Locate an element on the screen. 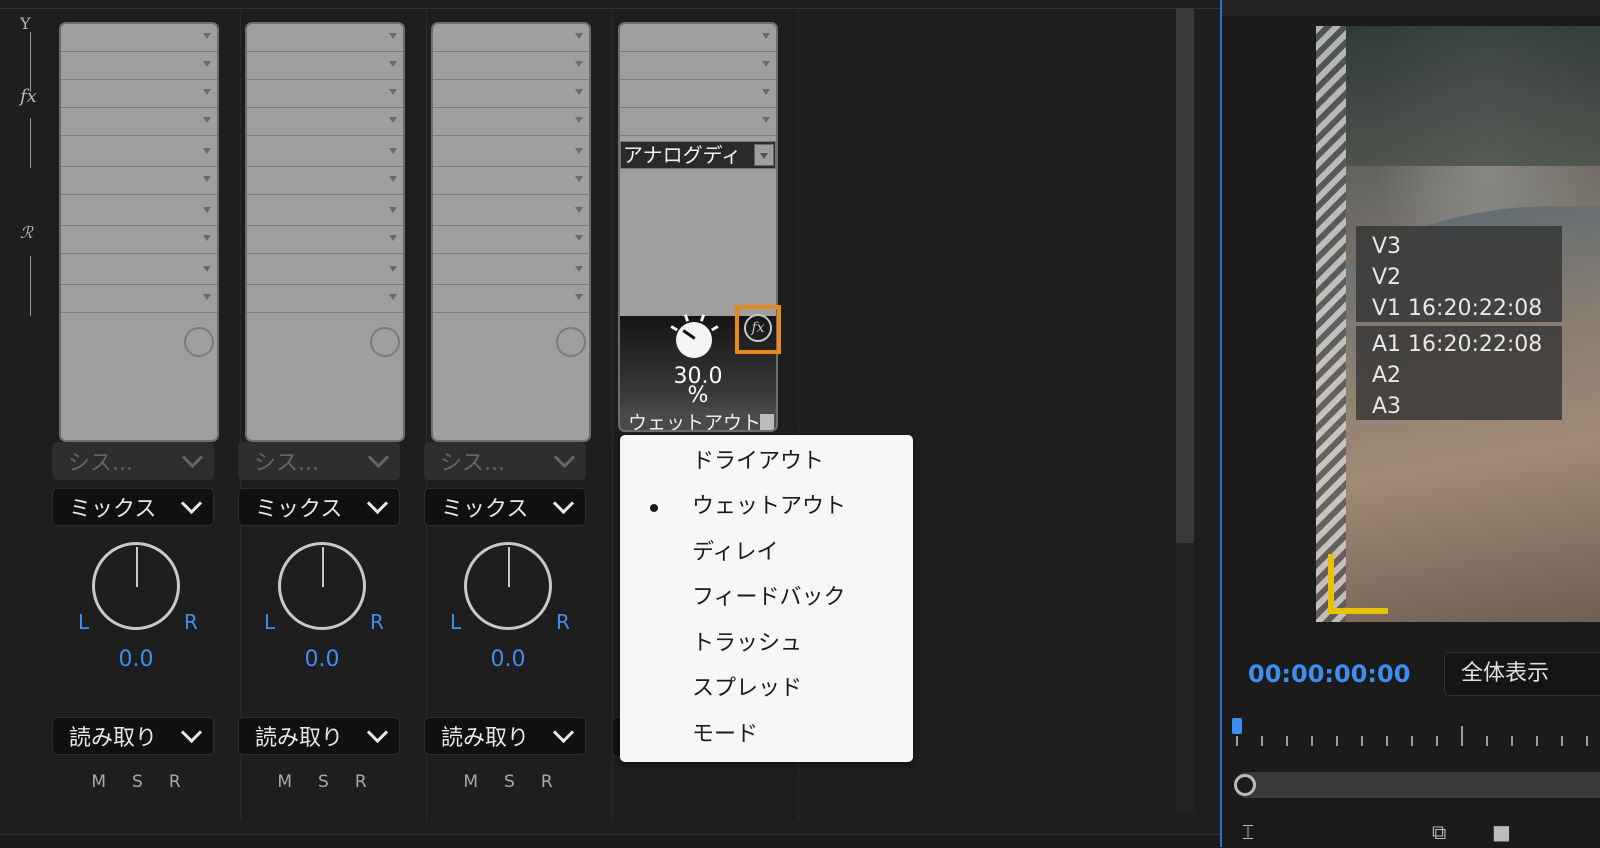 The height and width of the screenshot is (848, 1600). menu-item-wet-out: ウェットアウト is located at coordinates (766, 507).